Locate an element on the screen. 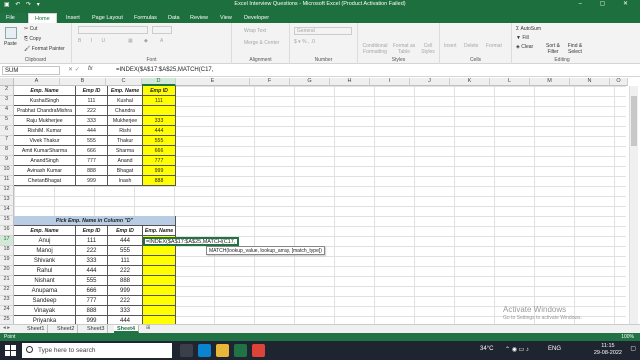 This screenshot has height=360, width=640. table1-header: Emp. Name is located at coordinates (45, 91).